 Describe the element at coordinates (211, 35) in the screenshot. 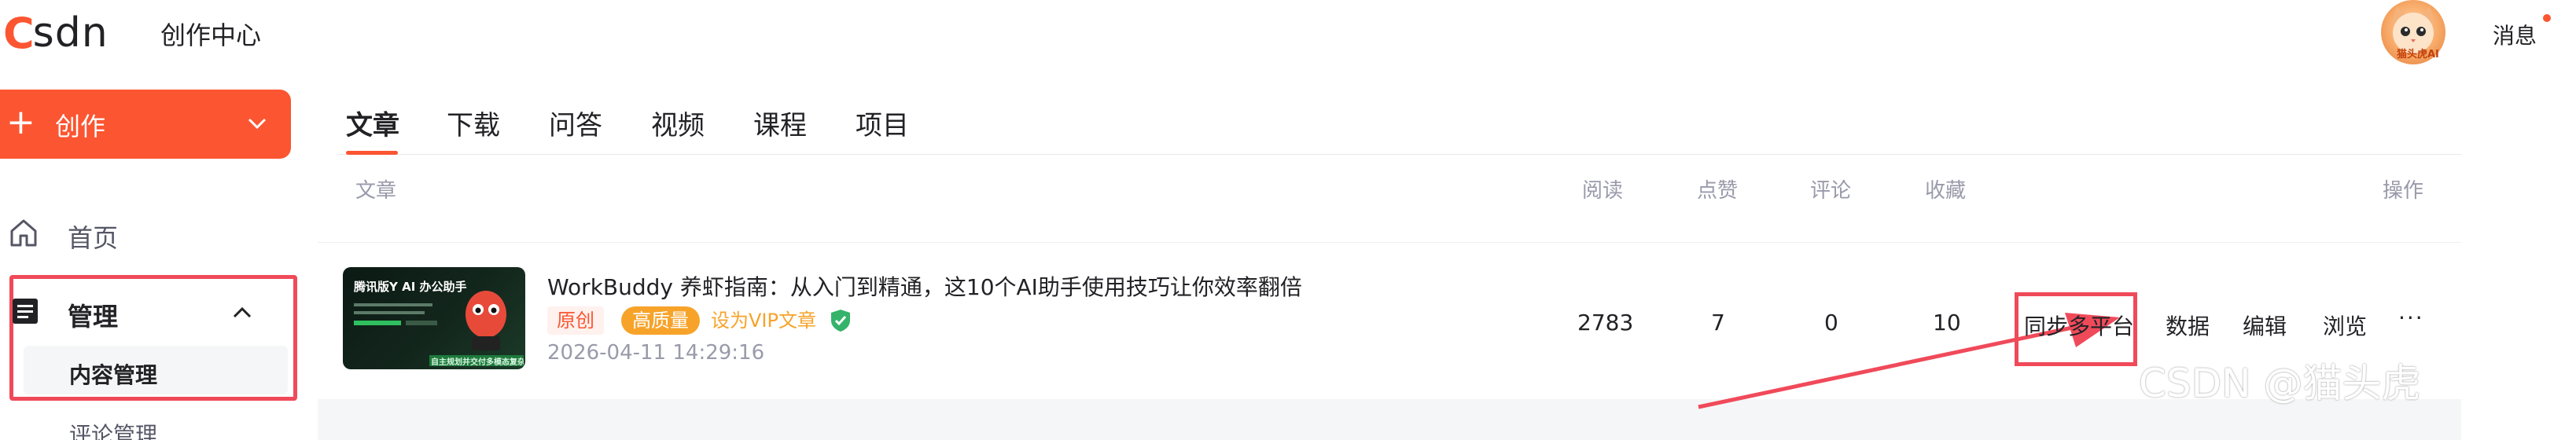

I see `site-title: 创作中心` at that location.